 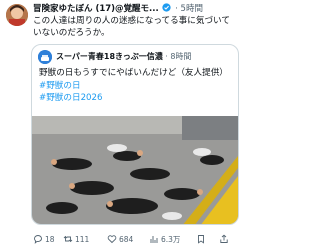 What do you see at coordinates (137, 98) in the screenshot?
I see `hashtag-link: #野獣の日2026` at bounding box center [137, 98].